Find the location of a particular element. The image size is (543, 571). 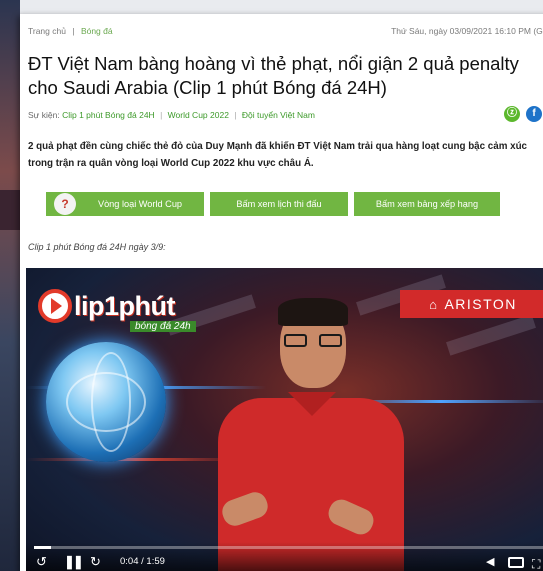

video-controls: ↺ ❚❚ ↻ 0:04 / 1:59 ◀ ⛶ is located at coordinates (284, 556).